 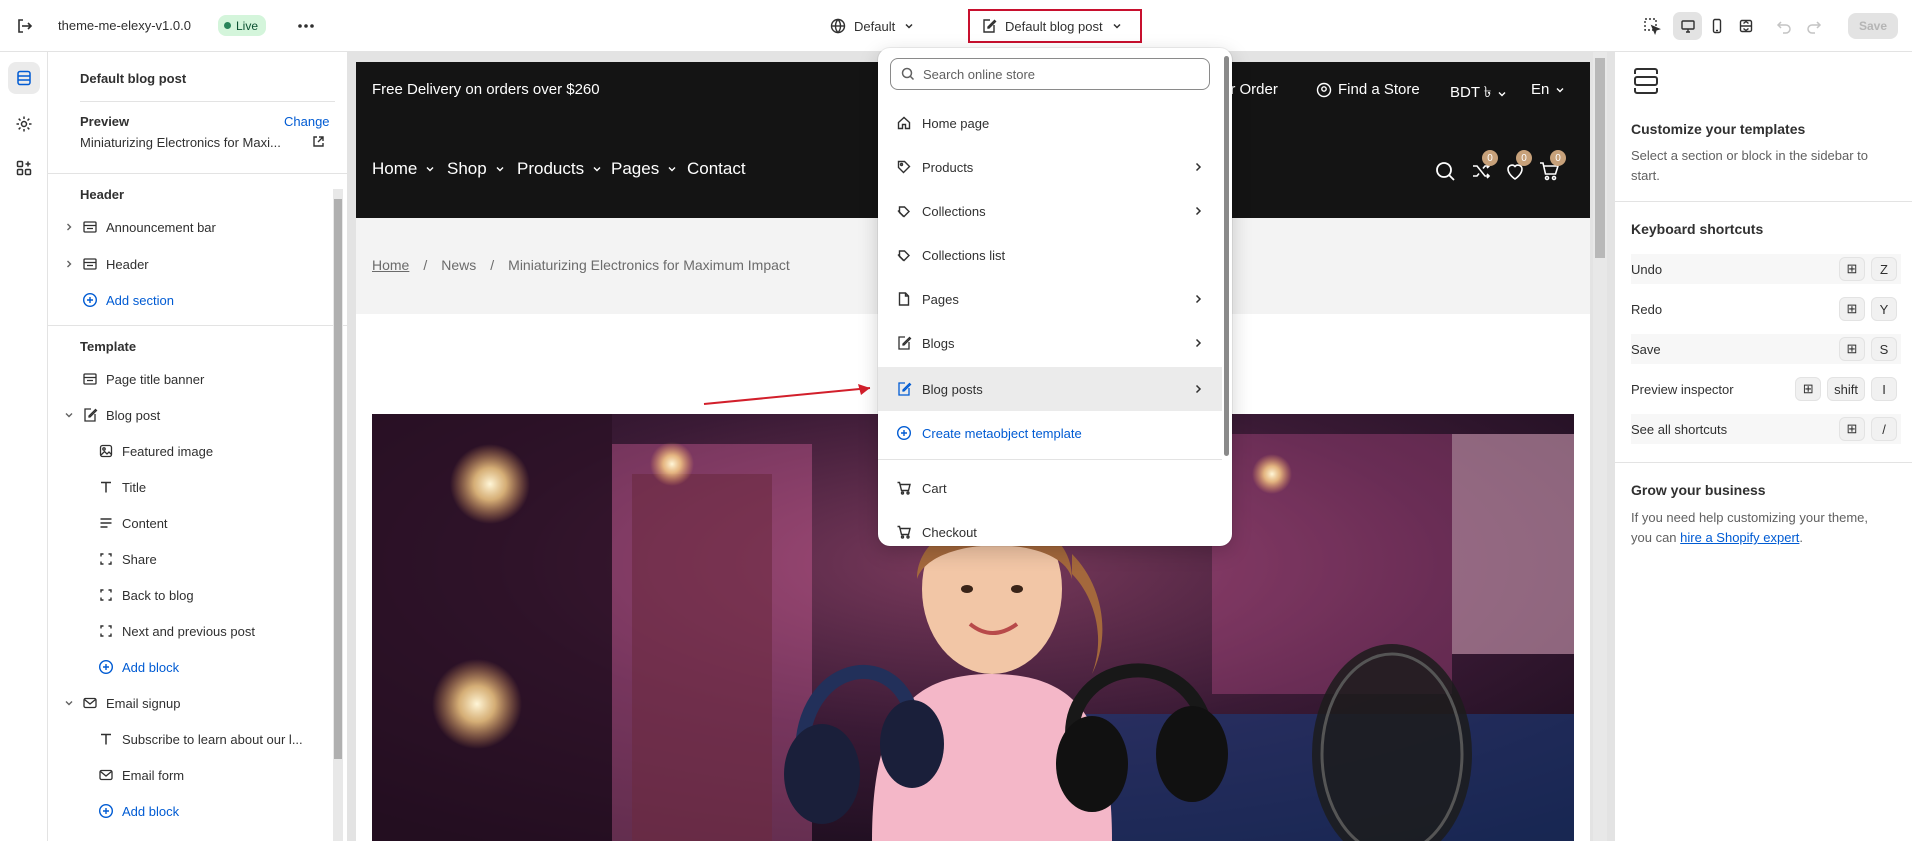 What do you see at coordinates (24, 446) in the screenshot?
I see `left-rail` at bounding box center [24, 446].